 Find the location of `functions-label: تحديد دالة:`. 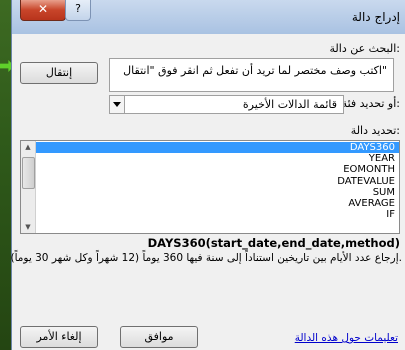

functions-label: تحديد دالة: is located at coordinates (375, 130).